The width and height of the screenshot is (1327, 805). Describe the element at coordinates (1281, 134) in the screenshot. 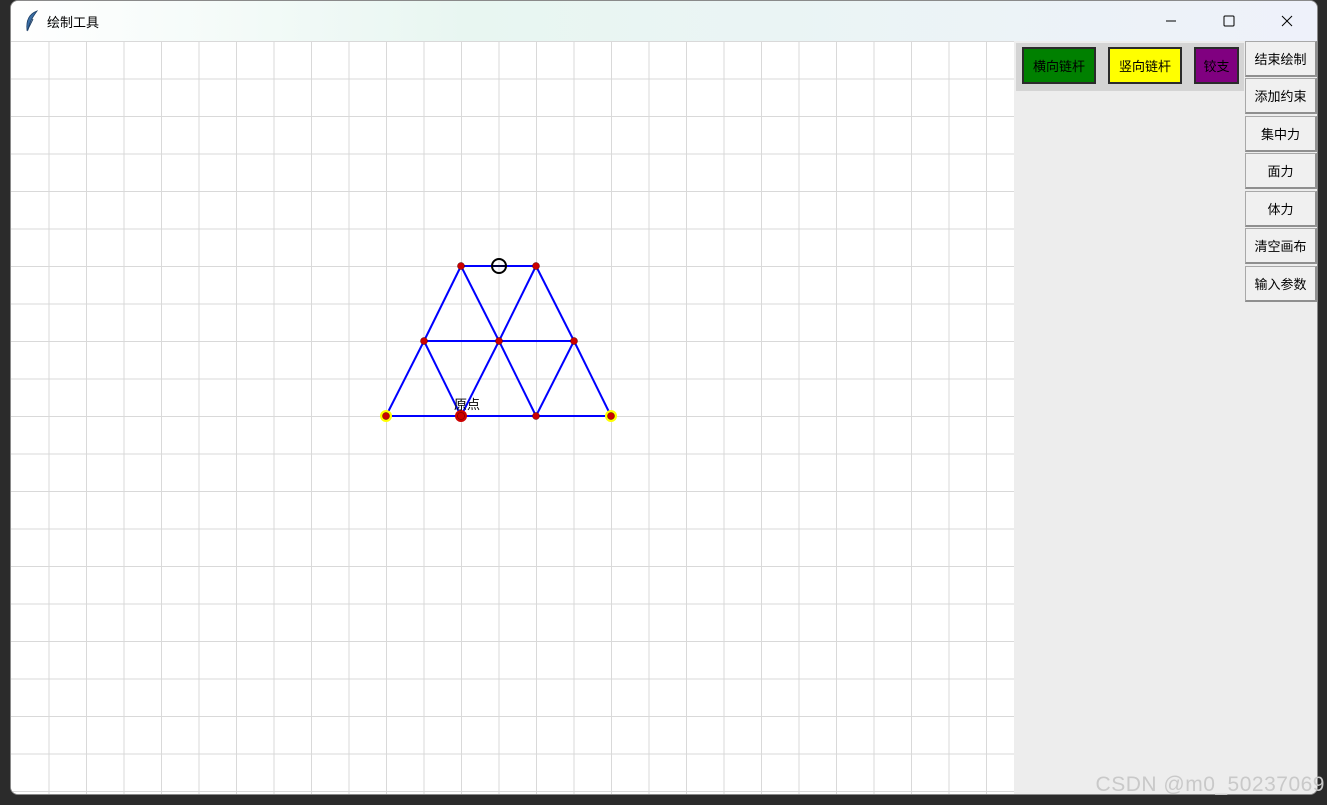

I see `concentrated-force-button: 集中力` at that location.